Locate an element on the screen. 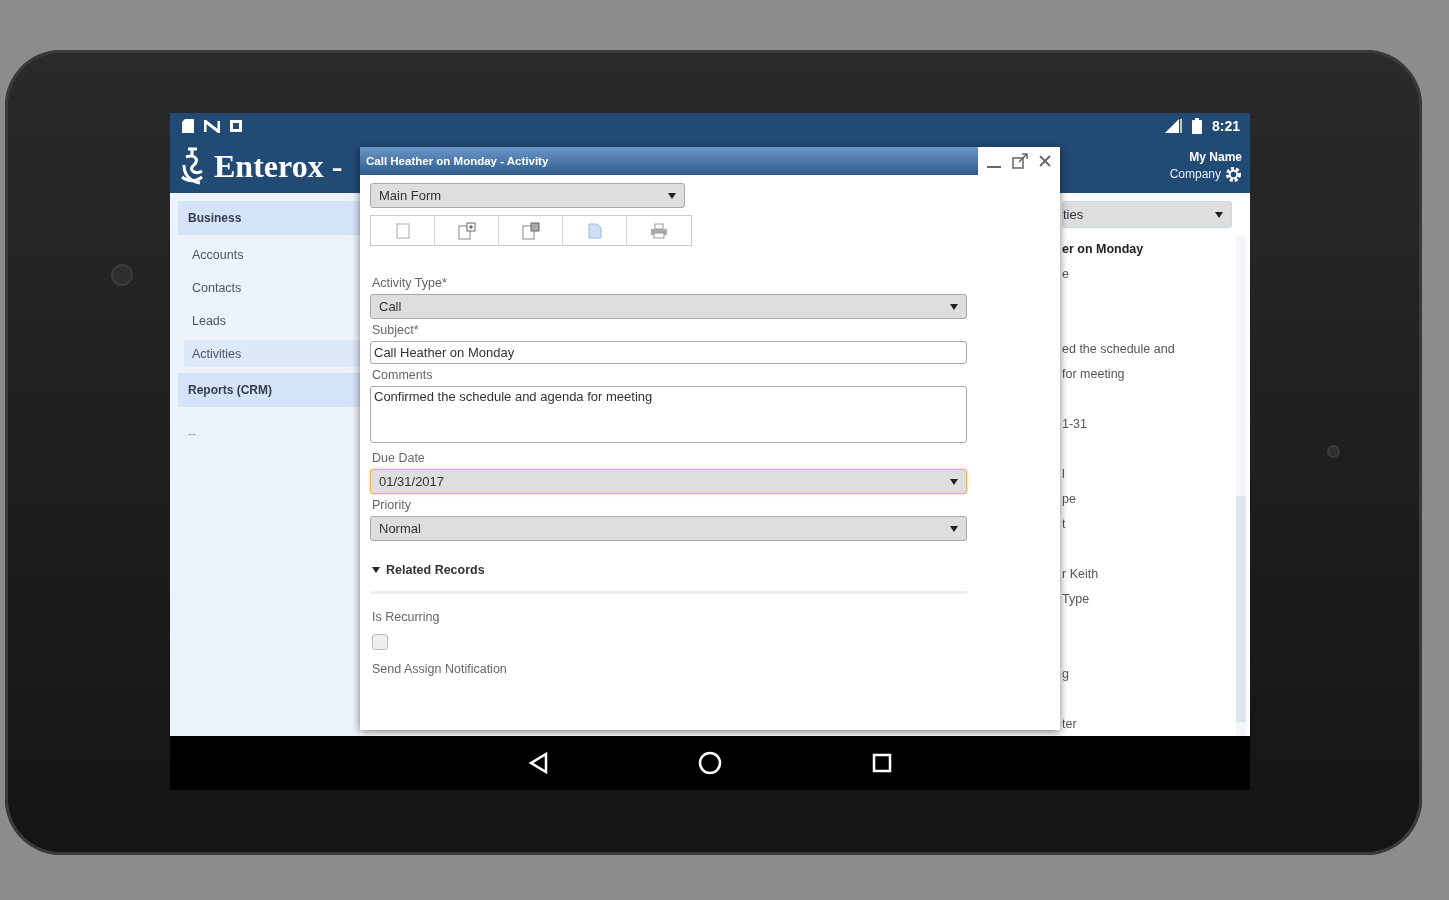 The image size is (1449, 900). sidebar-item: Contacts is located at coordinates (272, 288).